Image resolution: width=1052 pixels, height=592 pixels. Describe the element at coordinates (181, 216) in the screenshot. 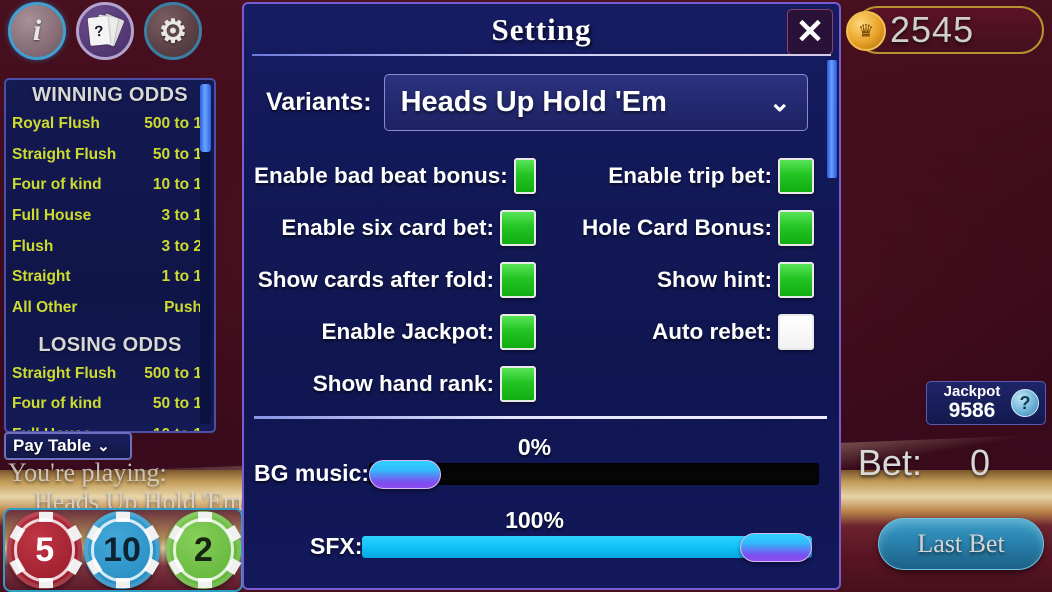

I see `odds-value: 3 to 1` at that location.